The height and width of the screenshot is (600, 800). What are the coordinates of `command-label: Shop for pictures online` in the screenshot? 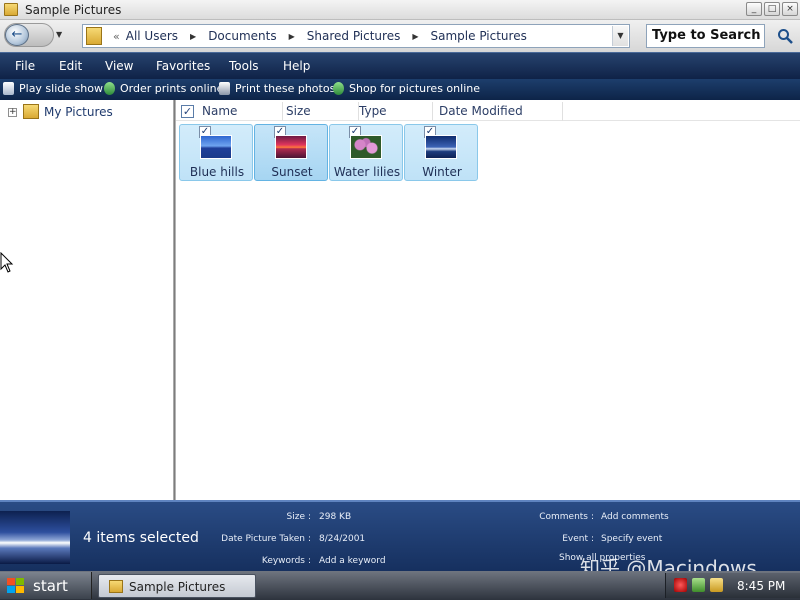 It's located at (414, 88).